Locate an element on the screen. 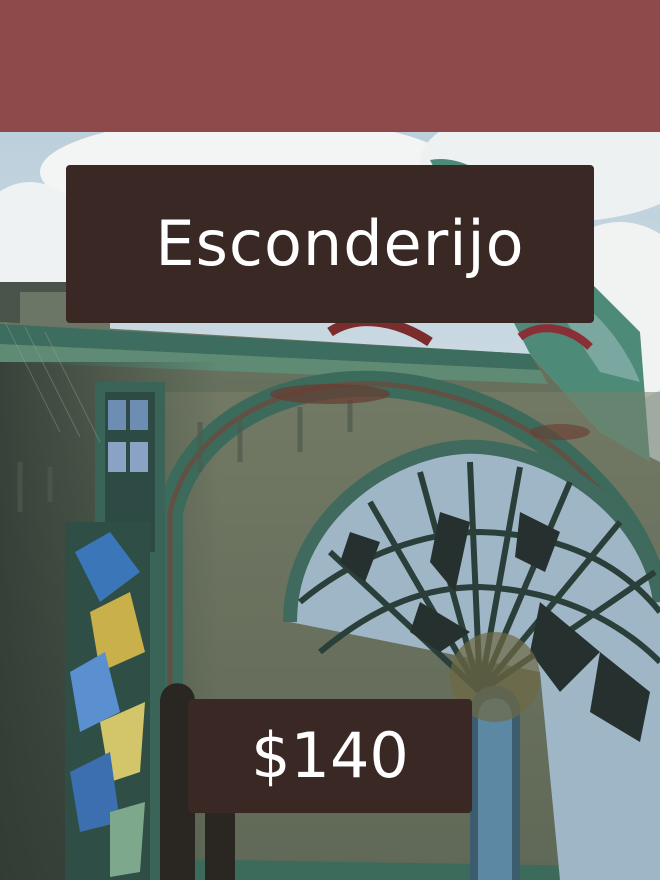  title-label: Esconderijo is located at coordinates (330, 244).